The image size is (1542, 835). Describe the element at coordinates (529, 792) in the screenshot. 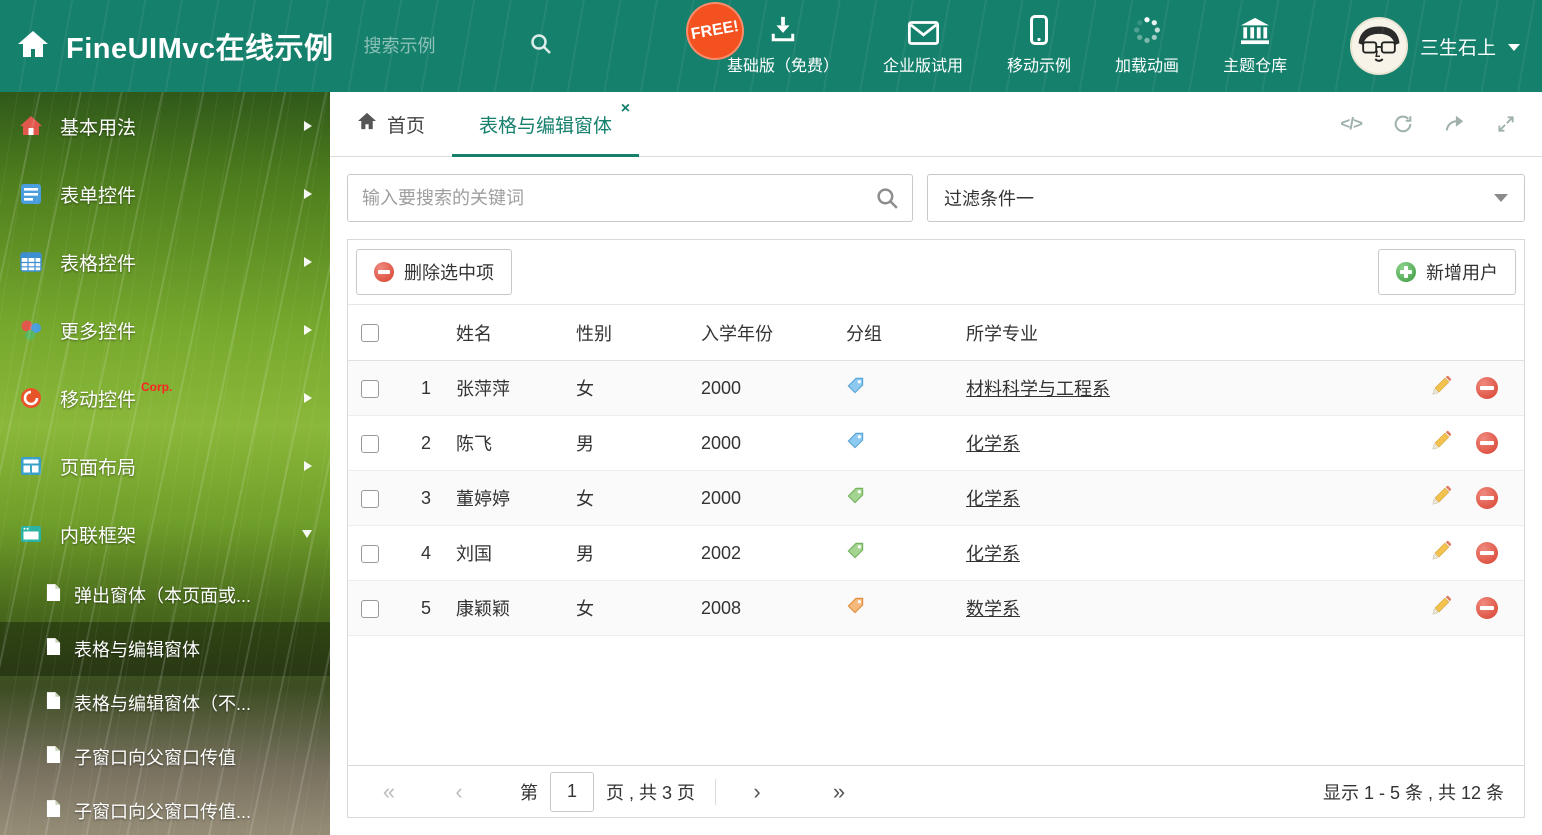

I see `page-label-prefix: 第` at that location.